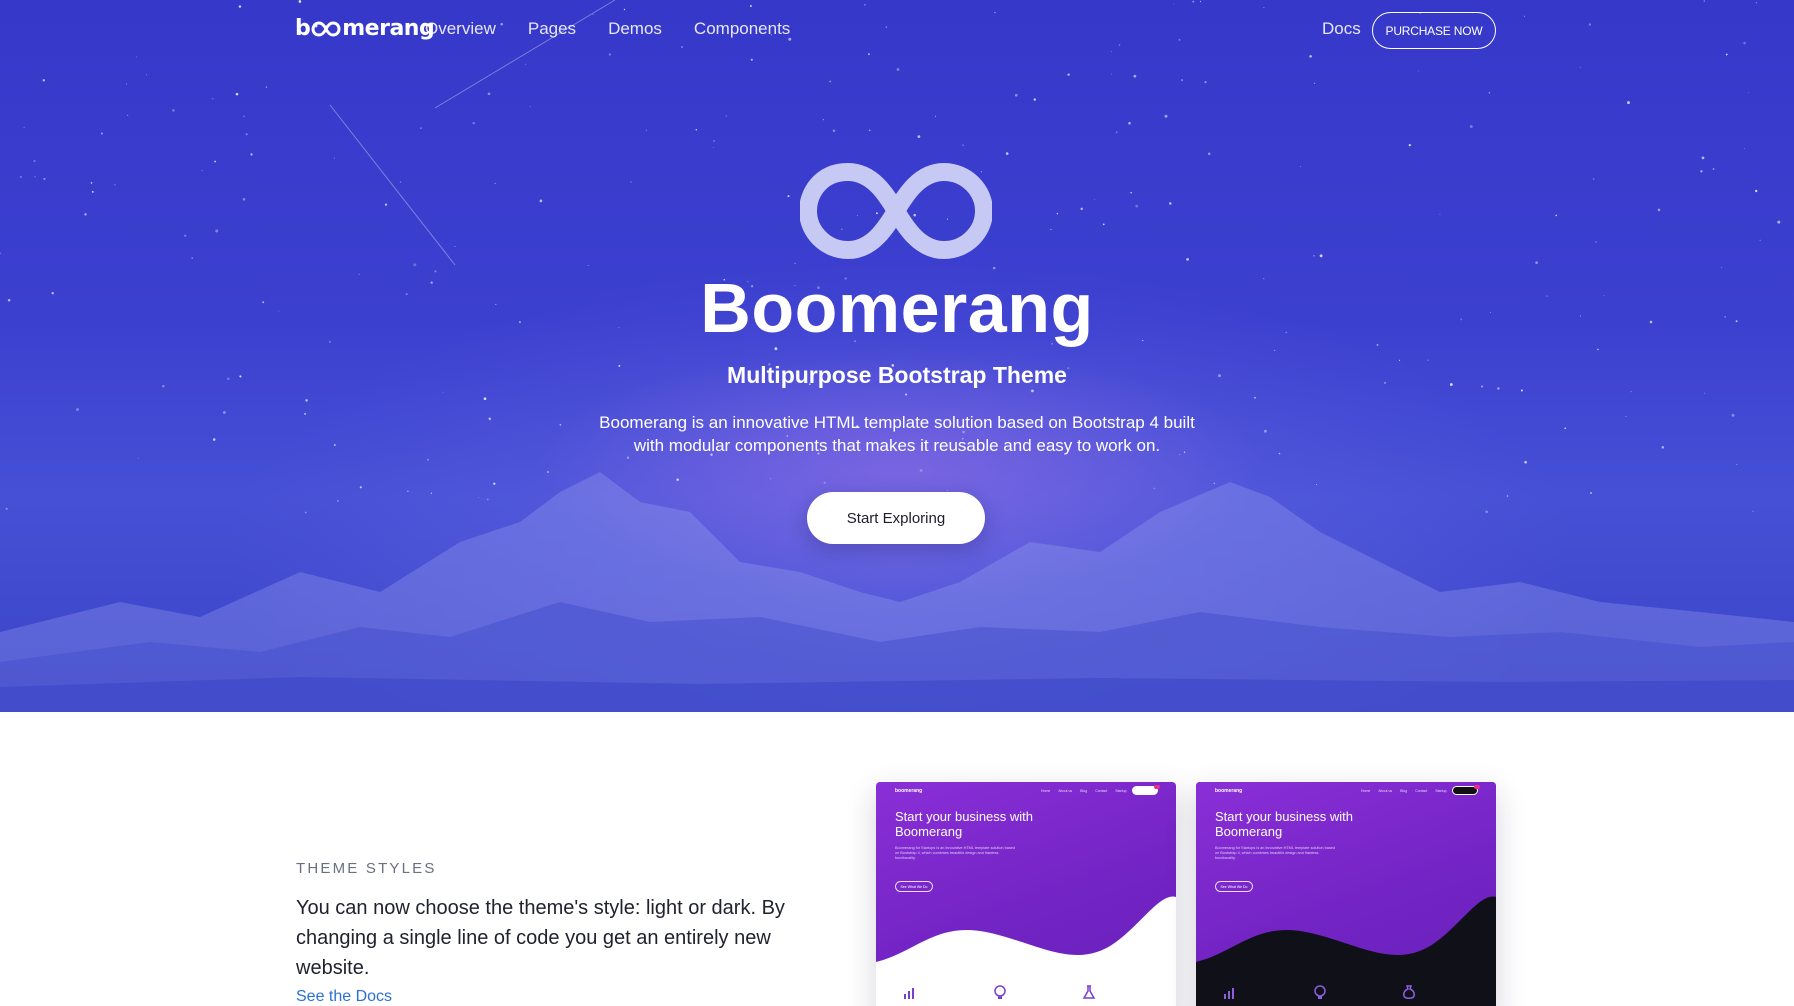 The height and width of the screenshot is (1006, 1794). I want to click on hero-title: Boomerang, so click(897, 308).